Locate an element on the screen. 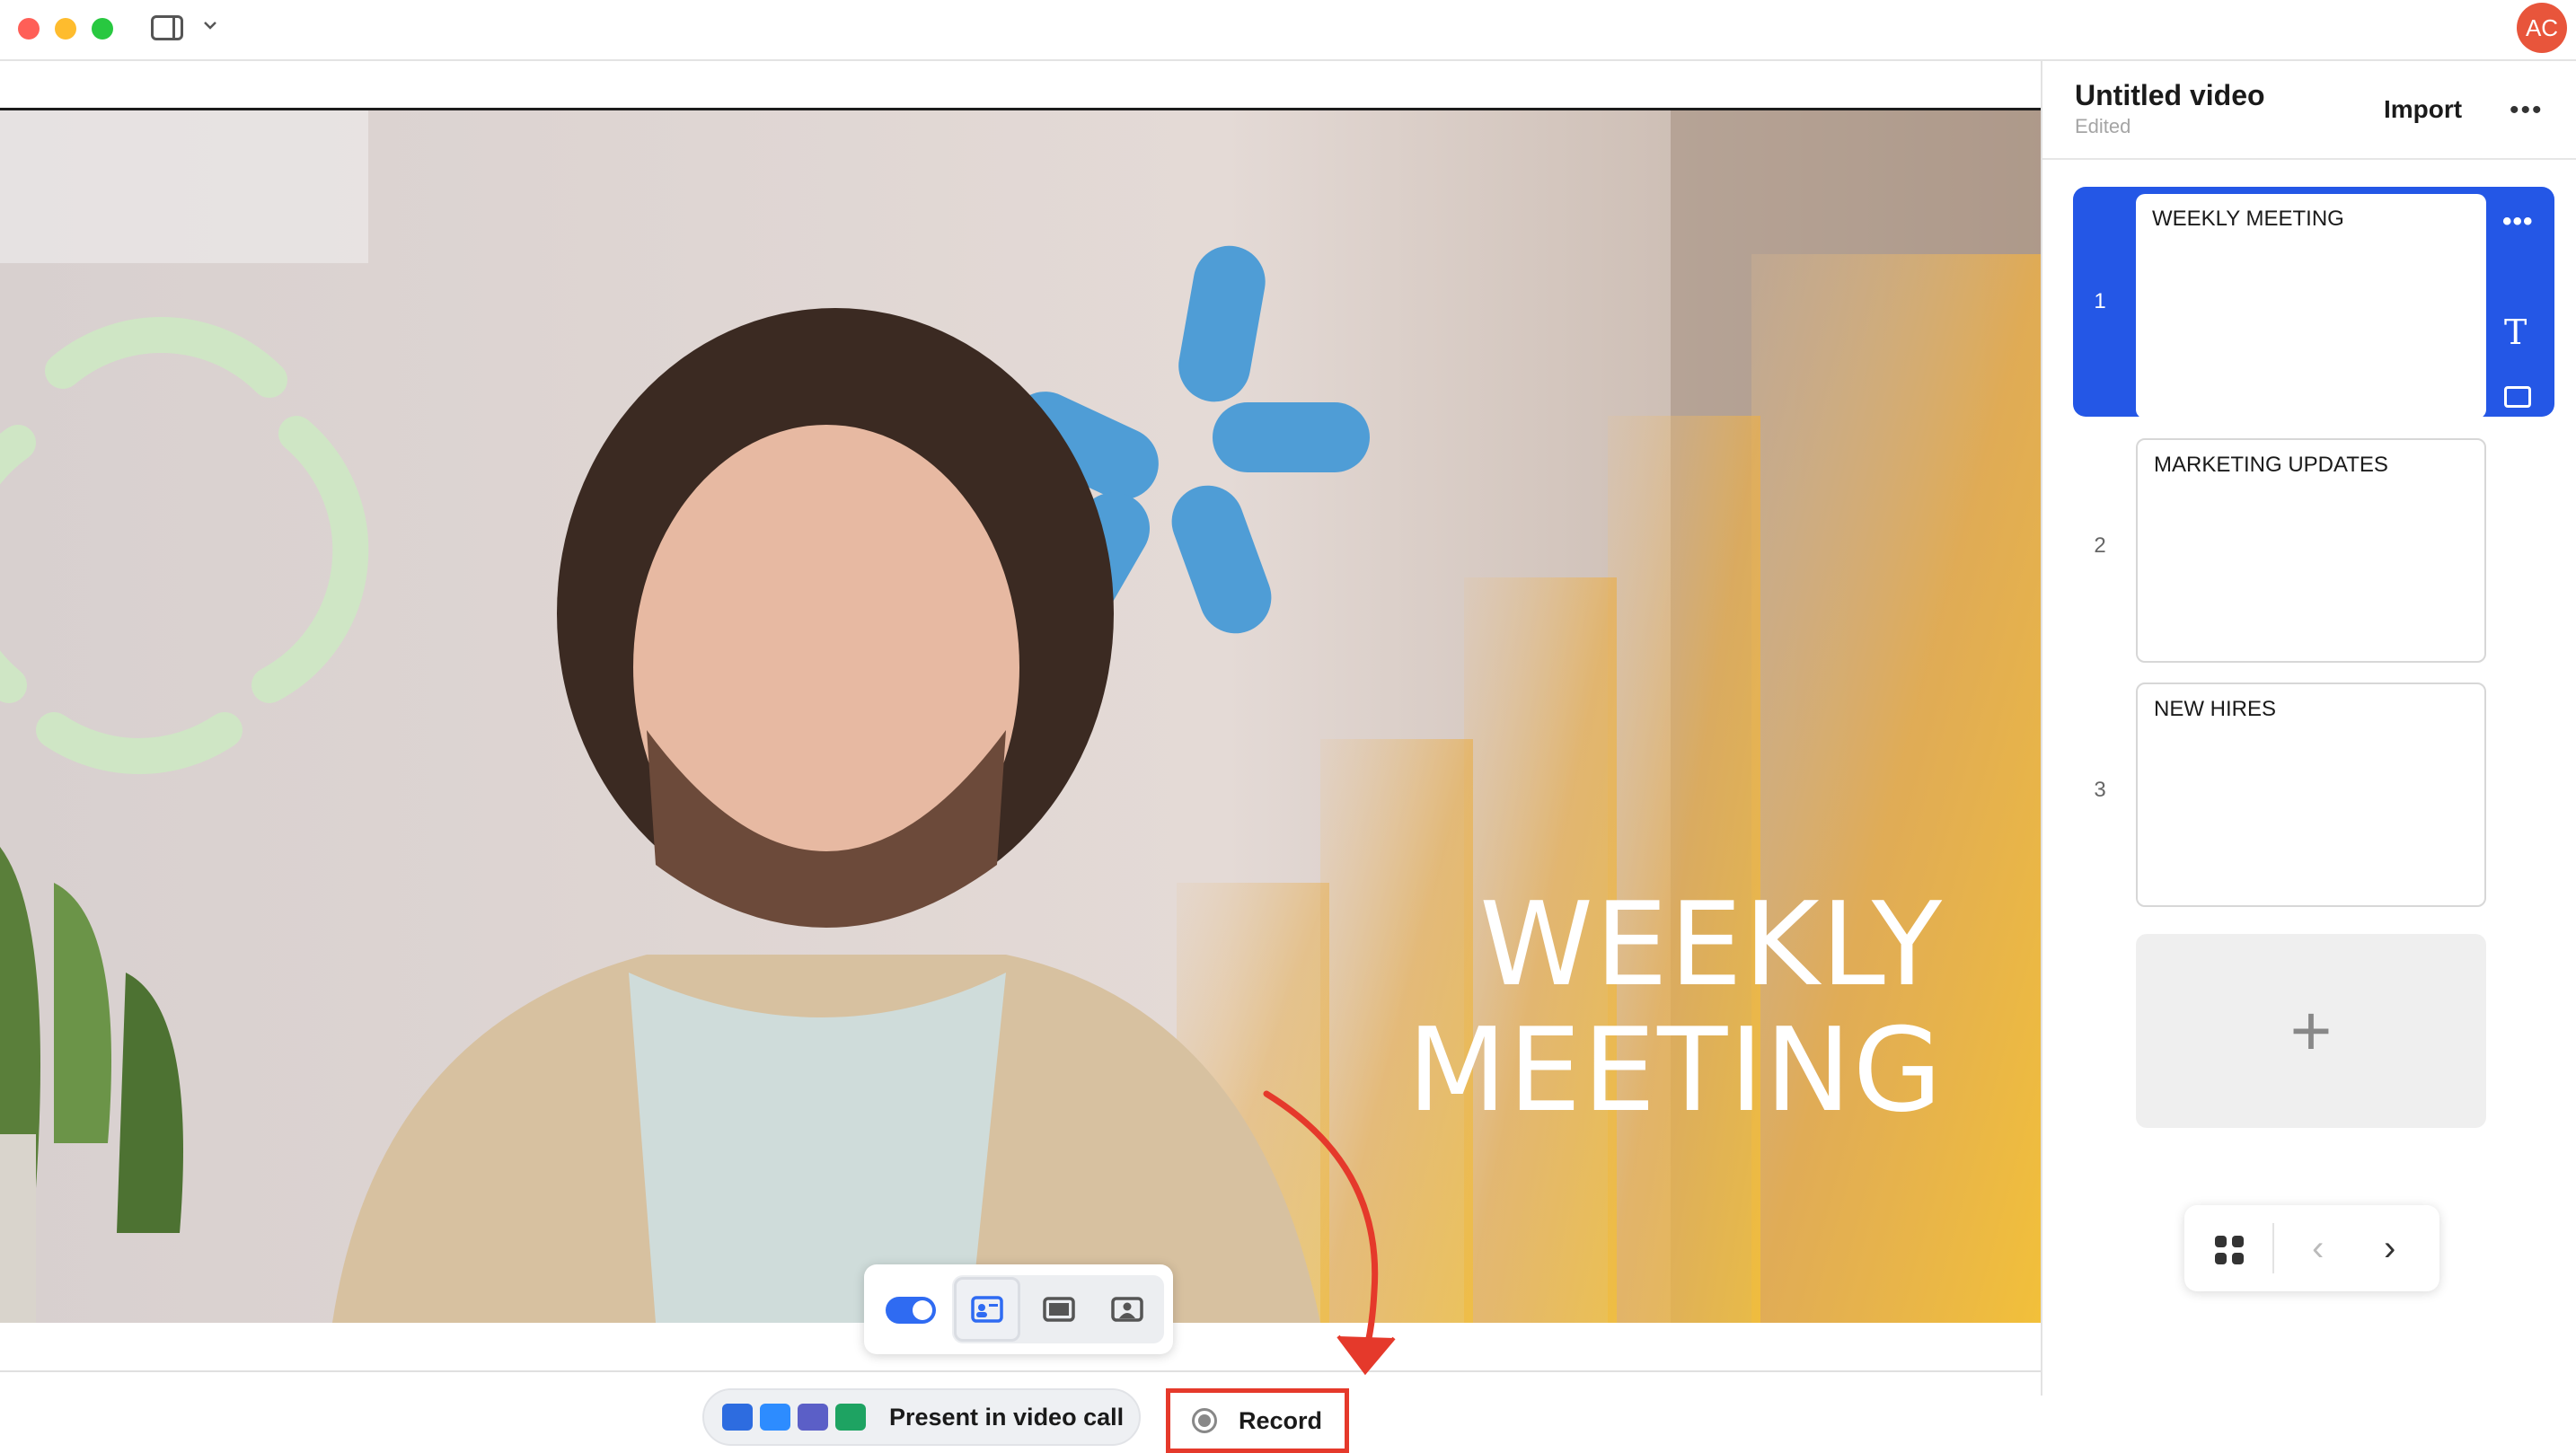 The height and width of the screenshot is (1453, 2576). slide-row-3: 3 NEW HIRES is located at coordinates (2313, 791).